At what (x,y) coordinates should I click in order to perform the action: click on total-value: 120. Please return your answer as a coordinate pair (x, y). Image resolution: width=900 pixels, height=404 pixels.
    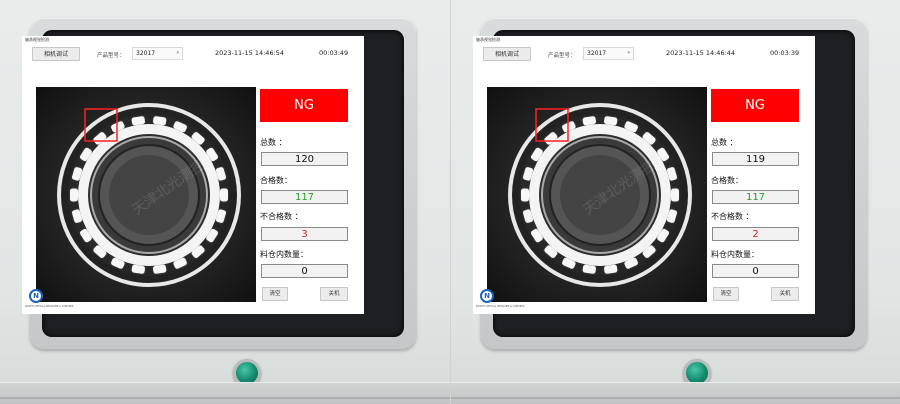
    Looking at the image, I should click on (304, 159).